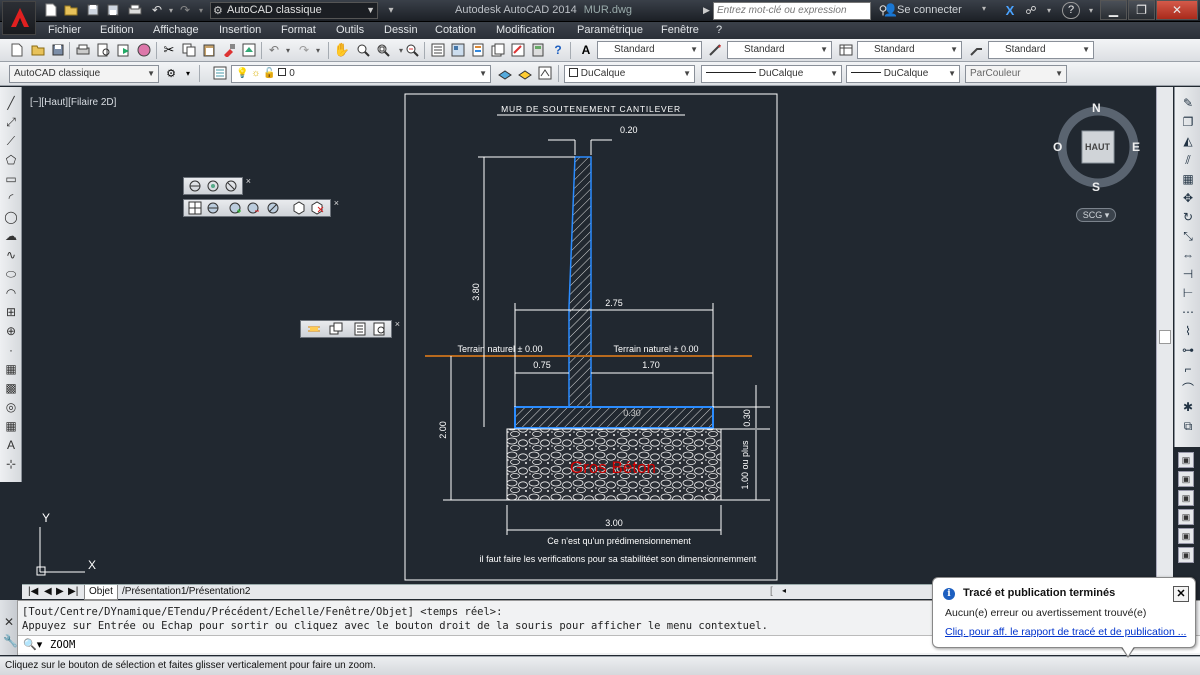 This screenshot has width=1200, height=675. What do you see at coordinates (11, 217) in the screenshot?
I see `circle-icon: ◯` at bounding box center [11, 217].